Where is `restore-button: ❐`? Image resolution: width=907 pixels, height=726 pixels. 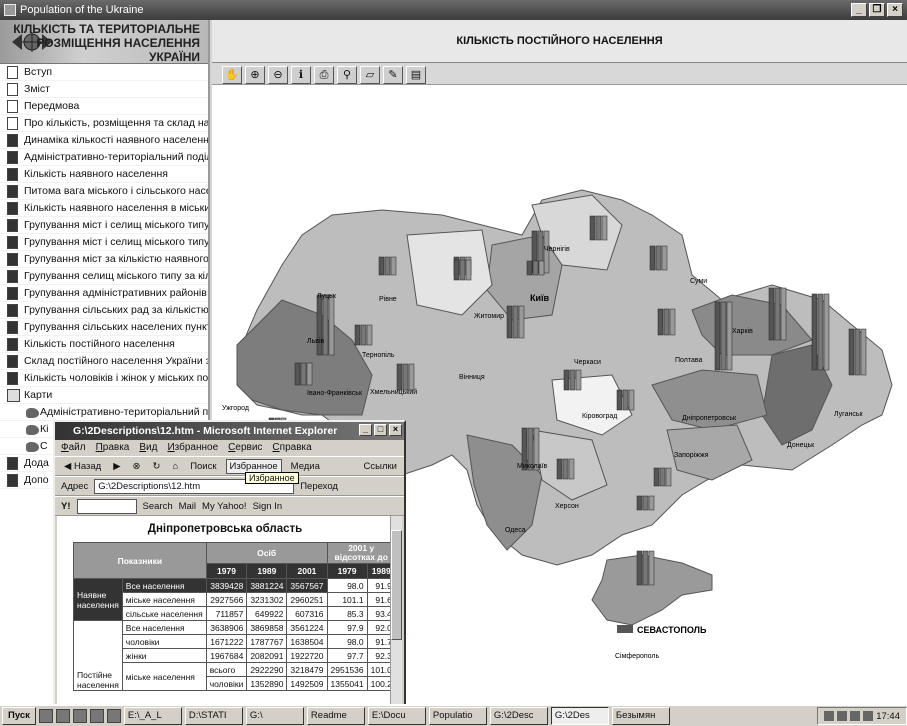 restore-button: ❐ is located at coordinates (877, 10).